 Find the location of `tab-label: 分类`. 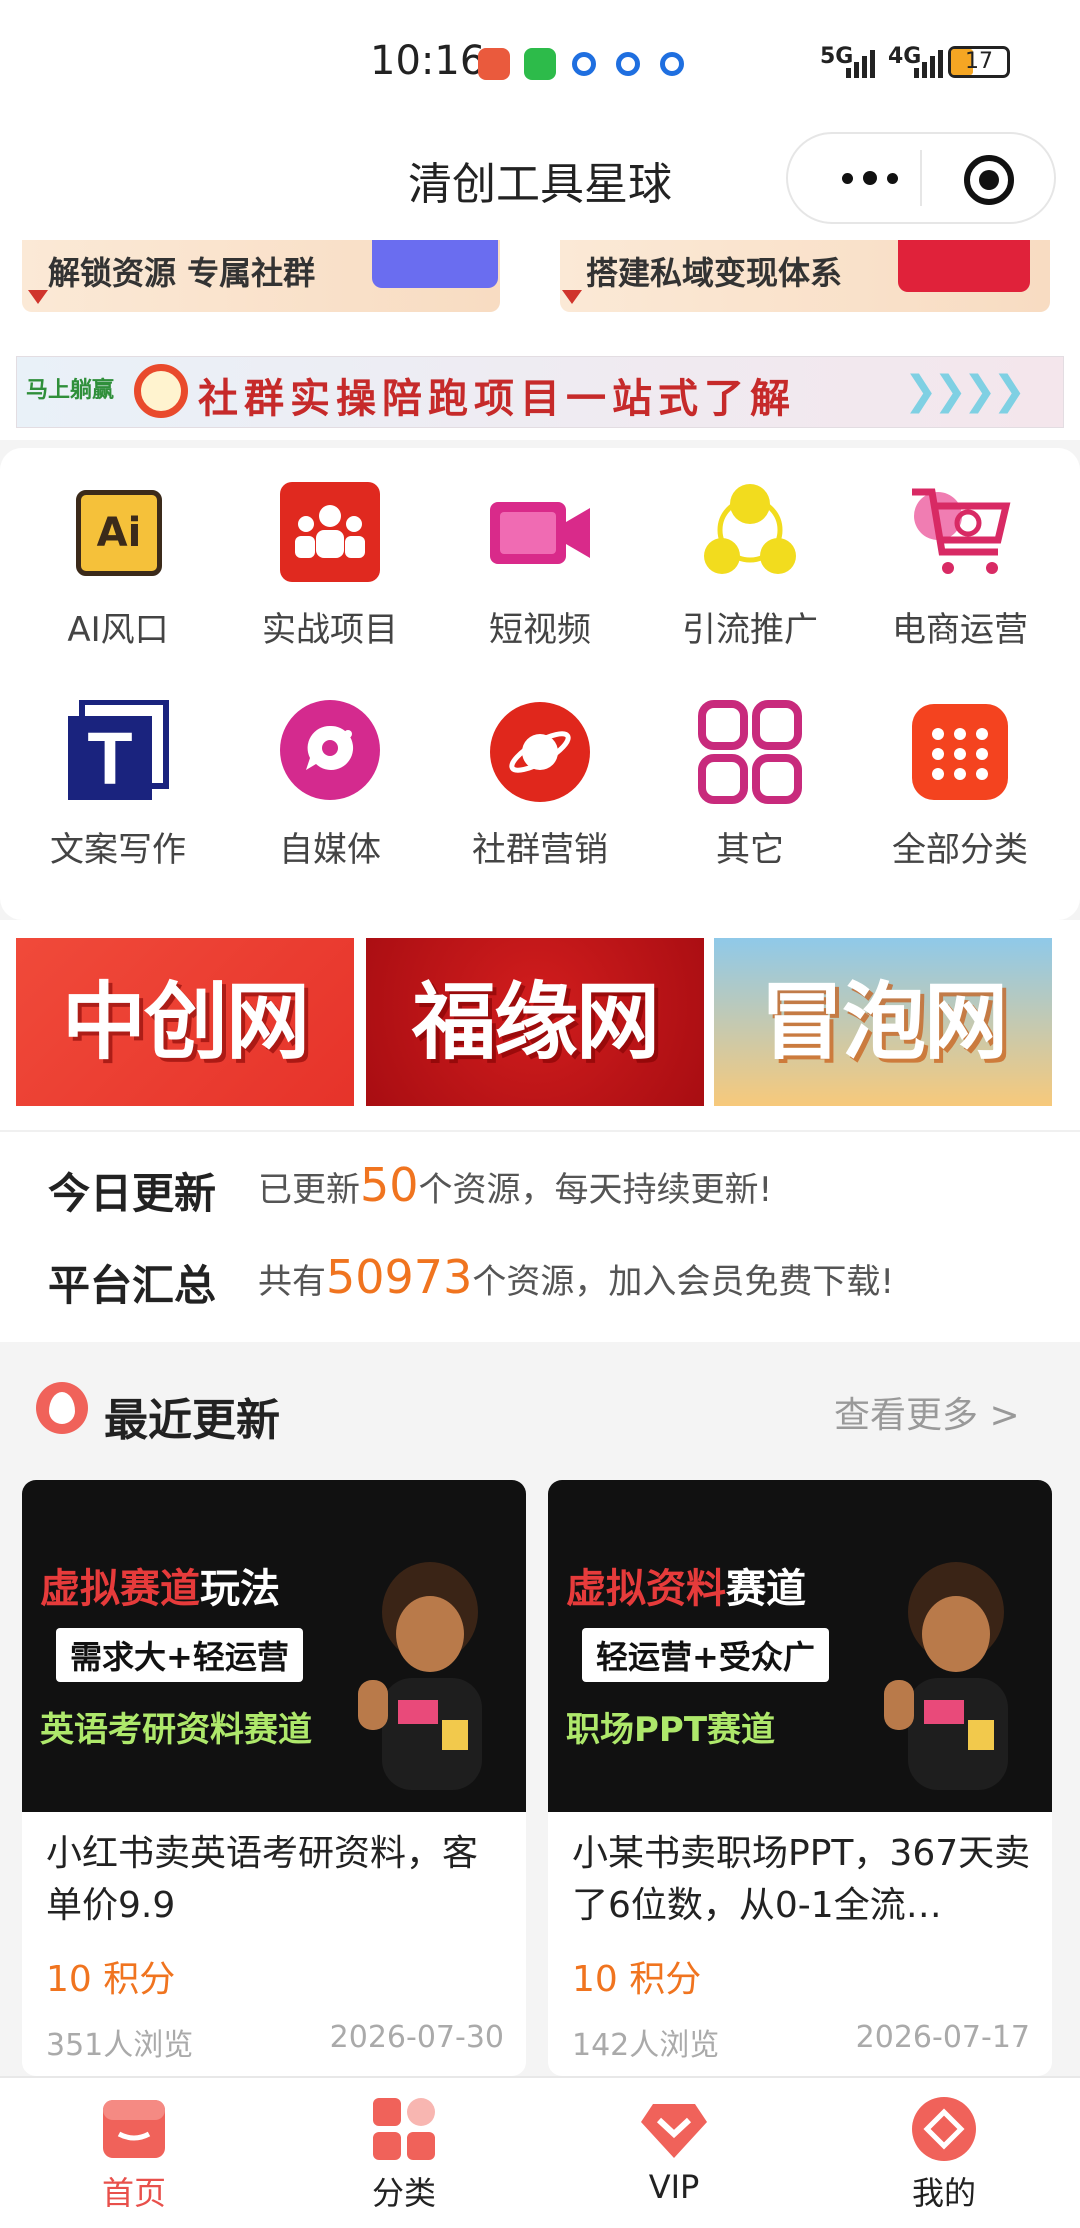

tab-label: 分类 is located at coordinates (403, 2193).